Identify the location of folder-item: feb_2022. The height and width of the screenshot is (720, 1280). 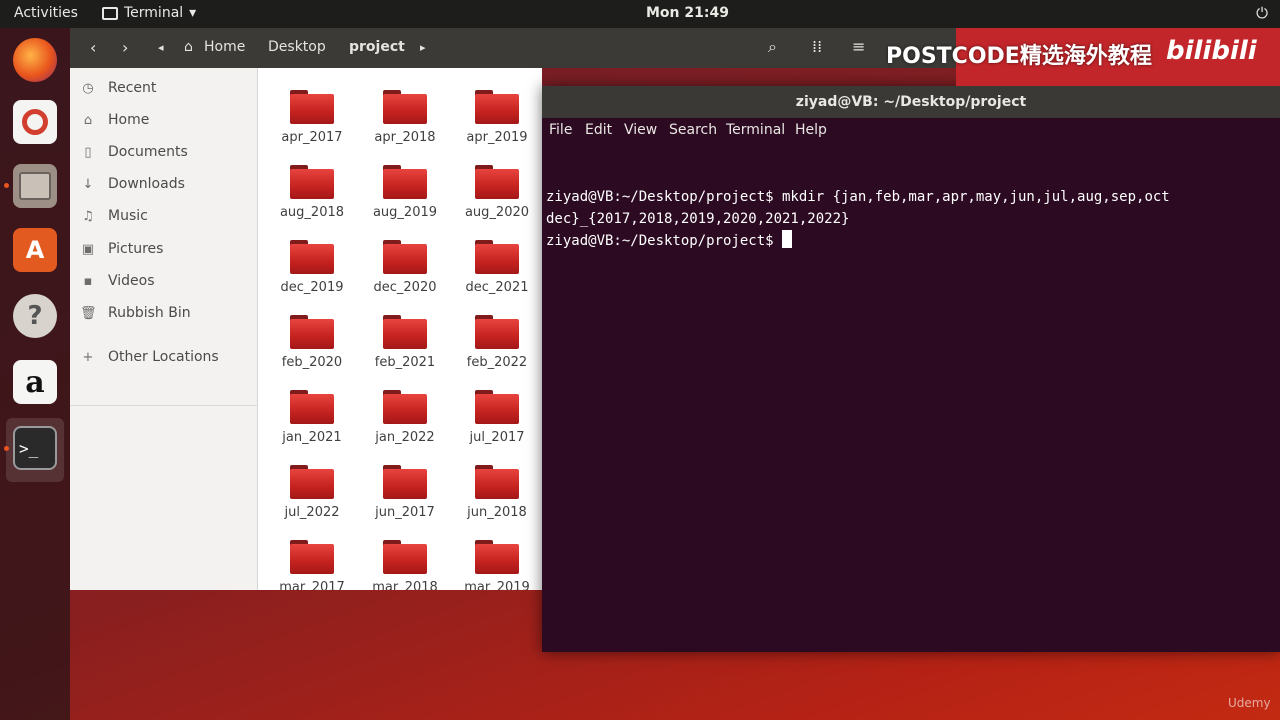
(497, 346).